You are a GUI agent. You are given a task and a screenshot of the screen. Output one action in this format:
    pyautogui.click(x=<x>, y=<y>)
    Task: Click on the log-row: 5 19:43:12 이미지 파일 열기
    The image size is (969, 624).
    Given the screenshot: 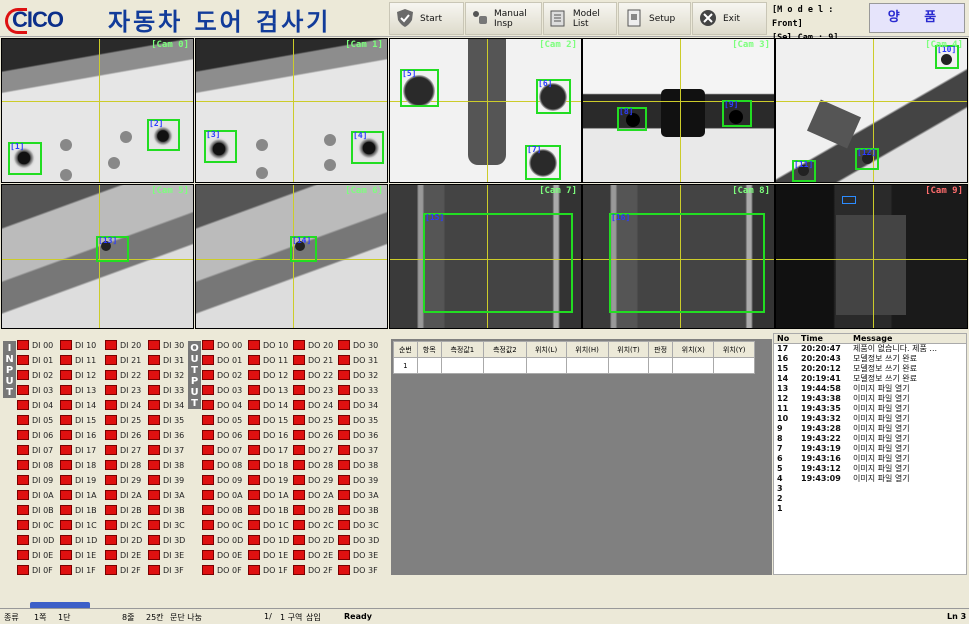 What is the action you would take?
    pyautogui.click(x=870, y=469)
    